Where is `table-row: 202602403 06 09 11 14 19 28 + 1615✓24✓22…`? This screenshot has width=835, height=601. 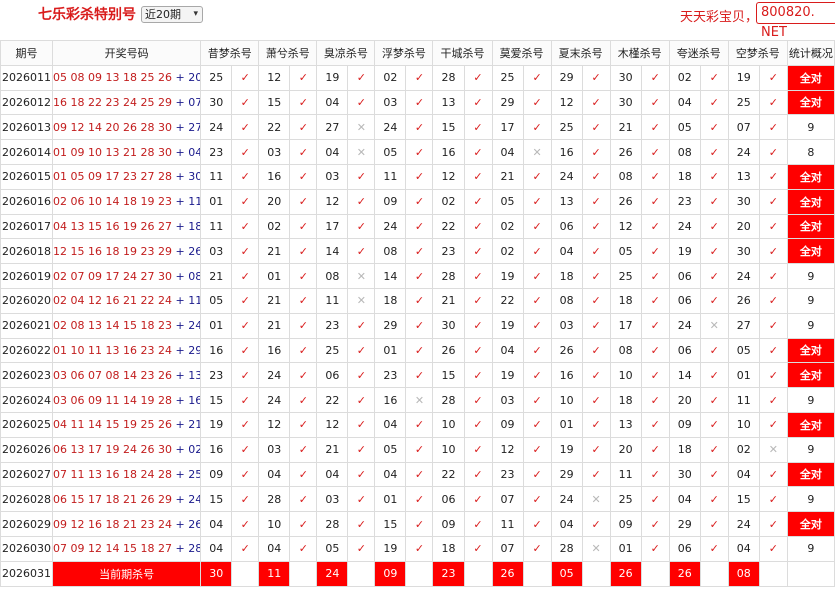 table-row: 202602403 06 09 11 14 19 28 + 1615✓24✓22… is located at coordinates (417, 400).